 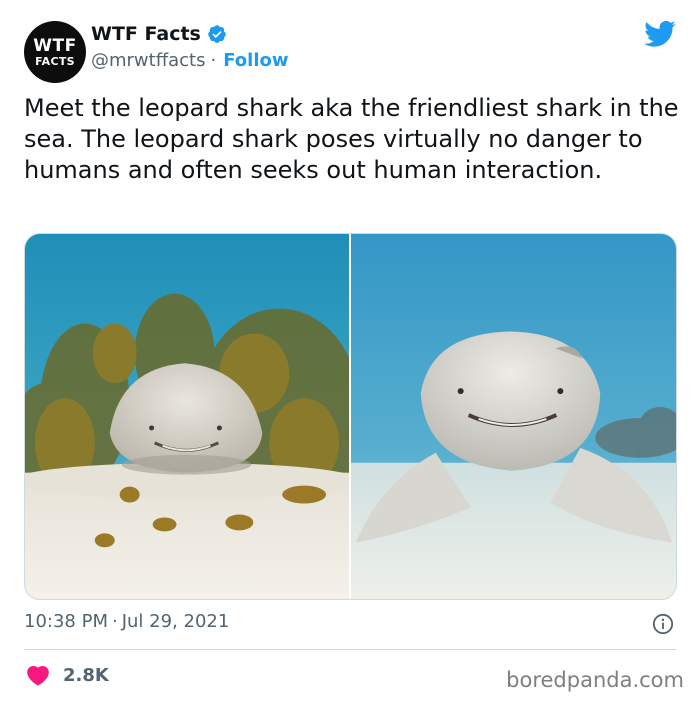 What do you see at coordinates (146, 34) in the screenshot?
I see `display-name: WTF Facts` at bounding box center [146, 34].